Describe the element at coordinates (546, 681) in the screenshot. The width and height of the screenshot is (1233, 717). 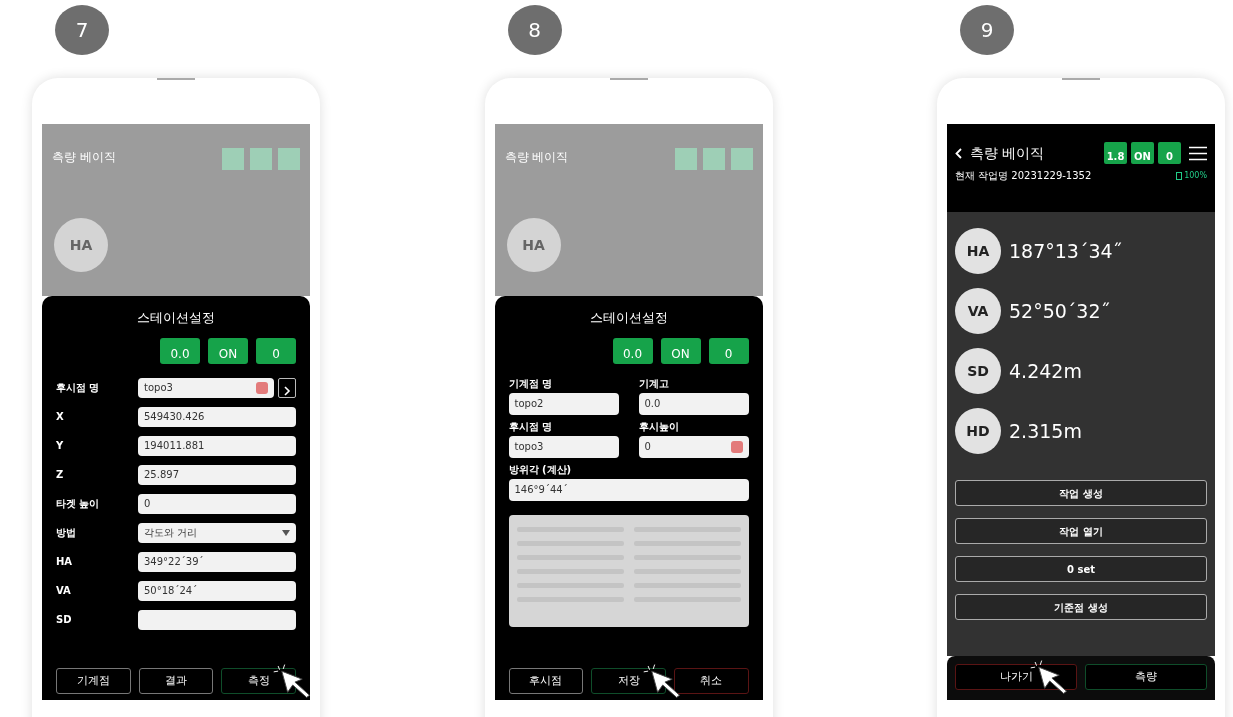
I see `footer-button: 후시점` at that location.